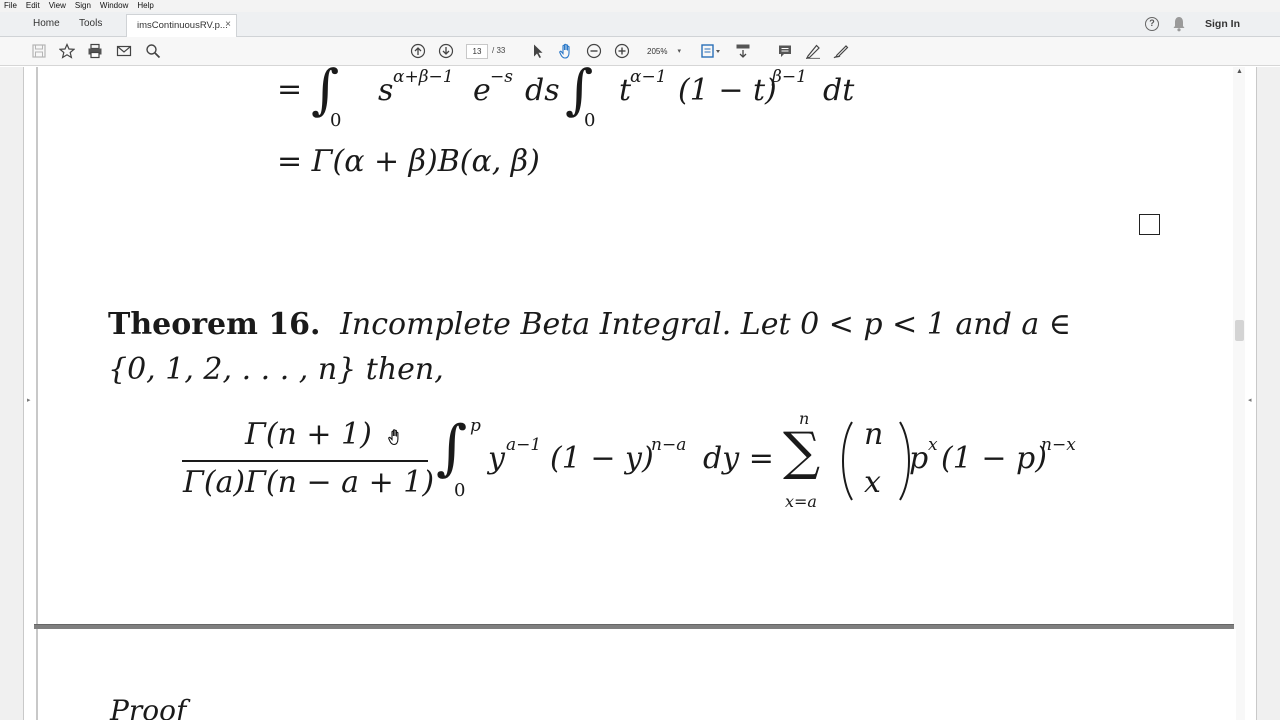 The image size is (1280, 720). What do you see at coordinates (789, 77) in the screenshot?
I see `one-minus-t-exponent: β−1` at bounding box center [789, 77].